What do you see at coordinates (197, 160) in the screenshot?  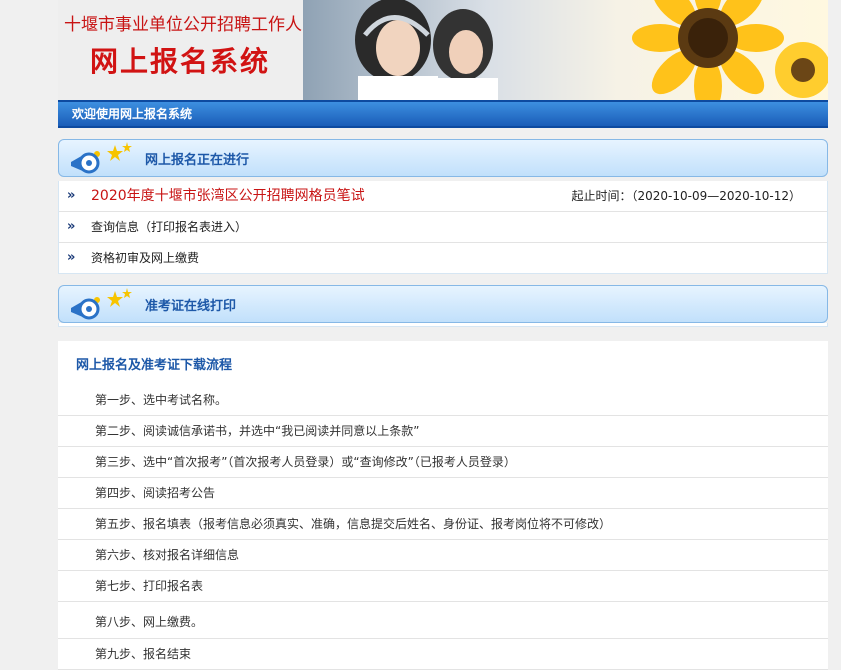 I see `ongoing-registration-title: 网上报名正在进行` at bounding box center [197, 160].